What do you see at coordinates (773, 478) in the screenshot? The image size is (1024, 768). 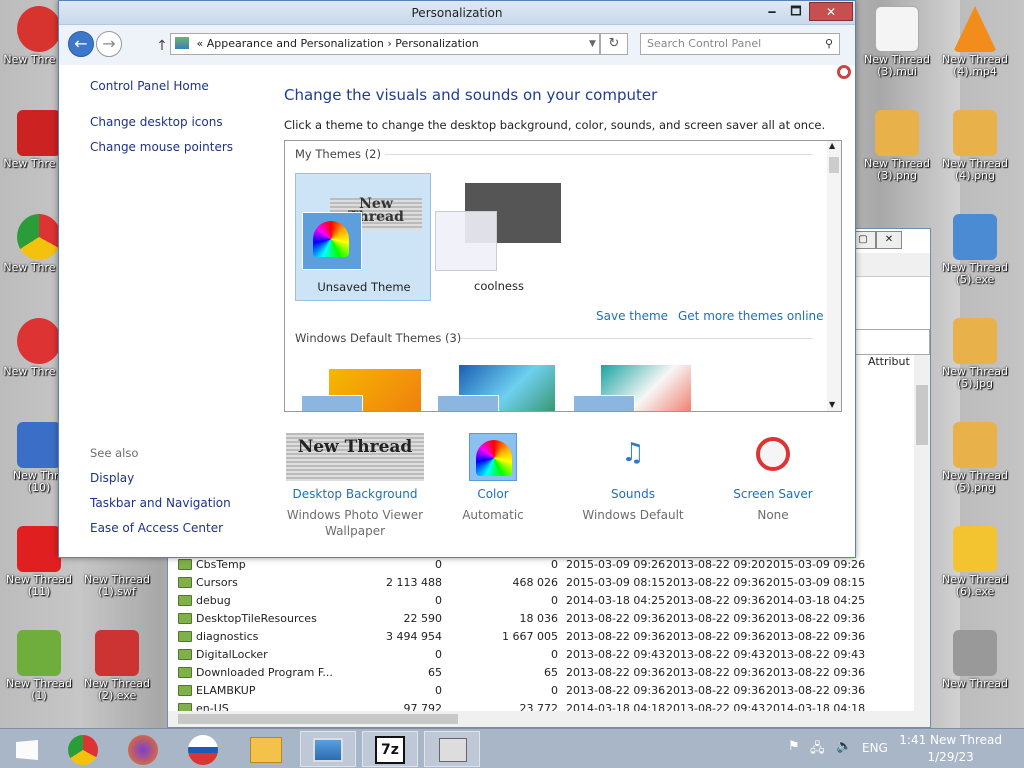 I see `screen-saver-setting: Screen Saver None` at bounding box center [773, 478].